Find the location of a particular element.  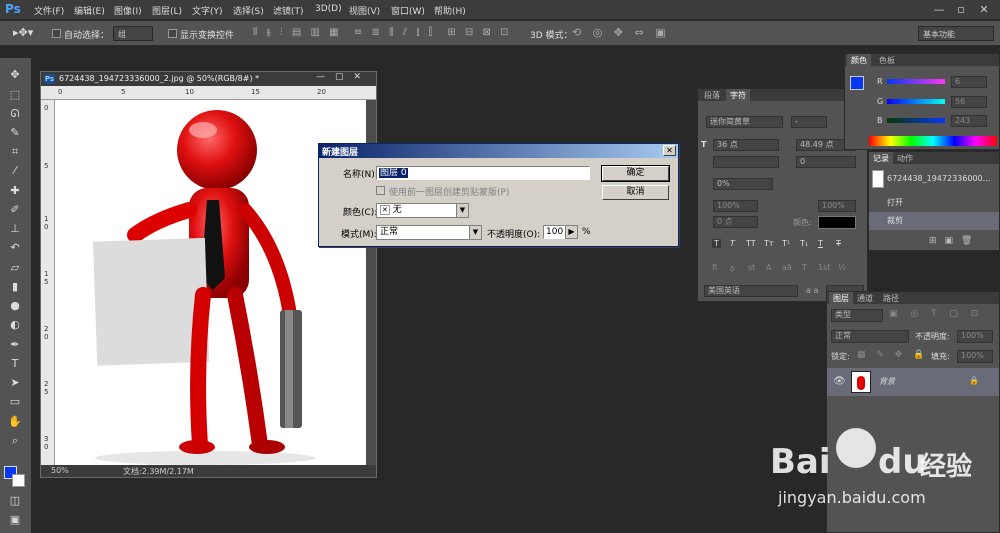

font-size-field: 36 点 is located at coordinates (746, 145).